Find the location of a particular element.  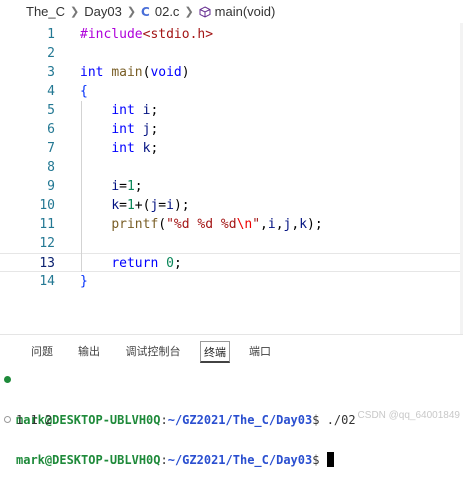

breadcrumb: The_C ❯ Day03 ❯ C 02.c ❯ main(void) is located at coordinates (231, 11).